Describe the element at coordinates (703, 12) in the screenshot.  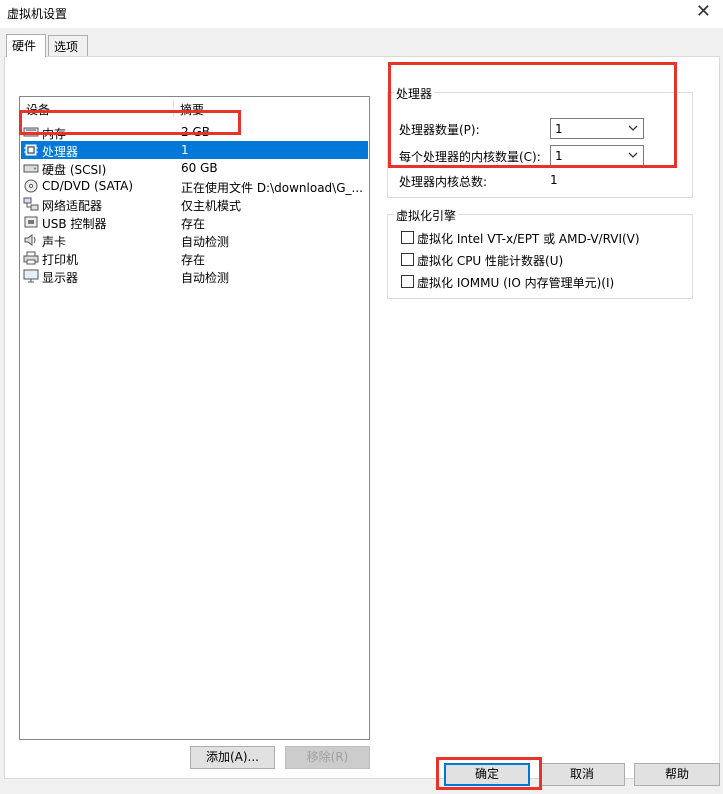
I see `close-icon: ✕` at that location.